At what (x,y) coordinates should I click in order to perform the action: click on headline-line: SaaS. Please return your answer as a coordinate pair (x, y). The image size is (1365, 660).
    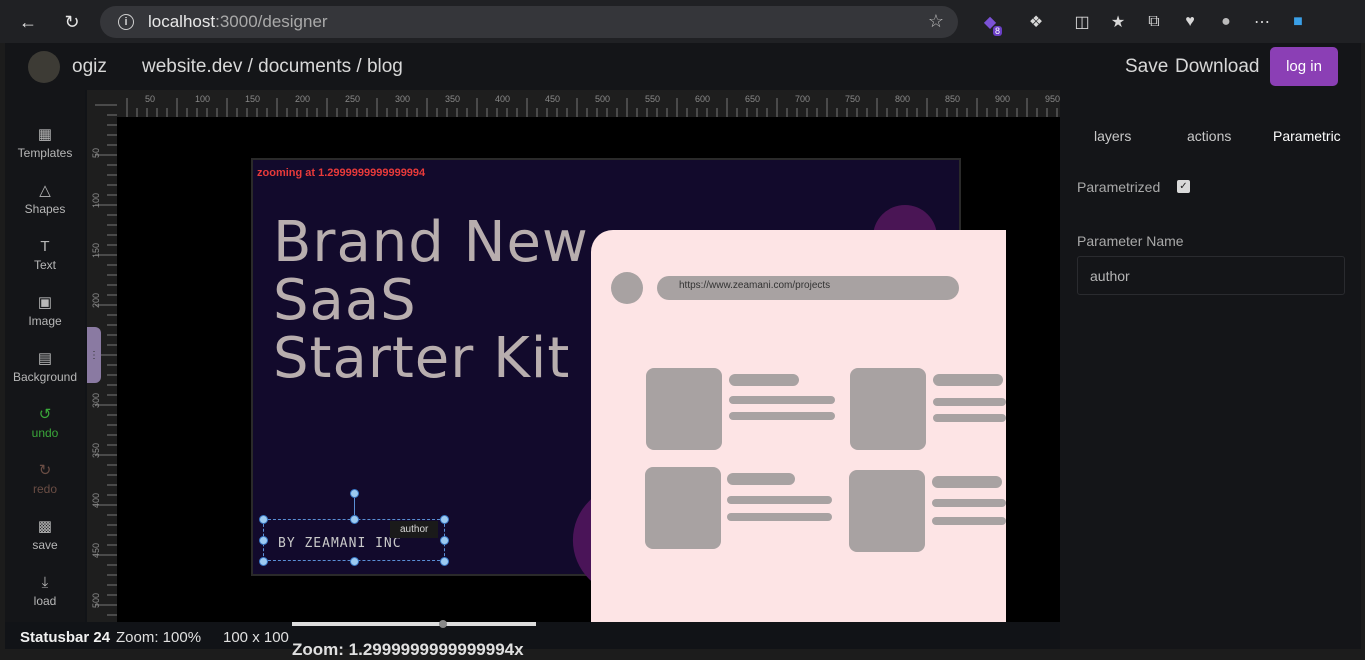
    Looking at the image, I should click on (345, 300).